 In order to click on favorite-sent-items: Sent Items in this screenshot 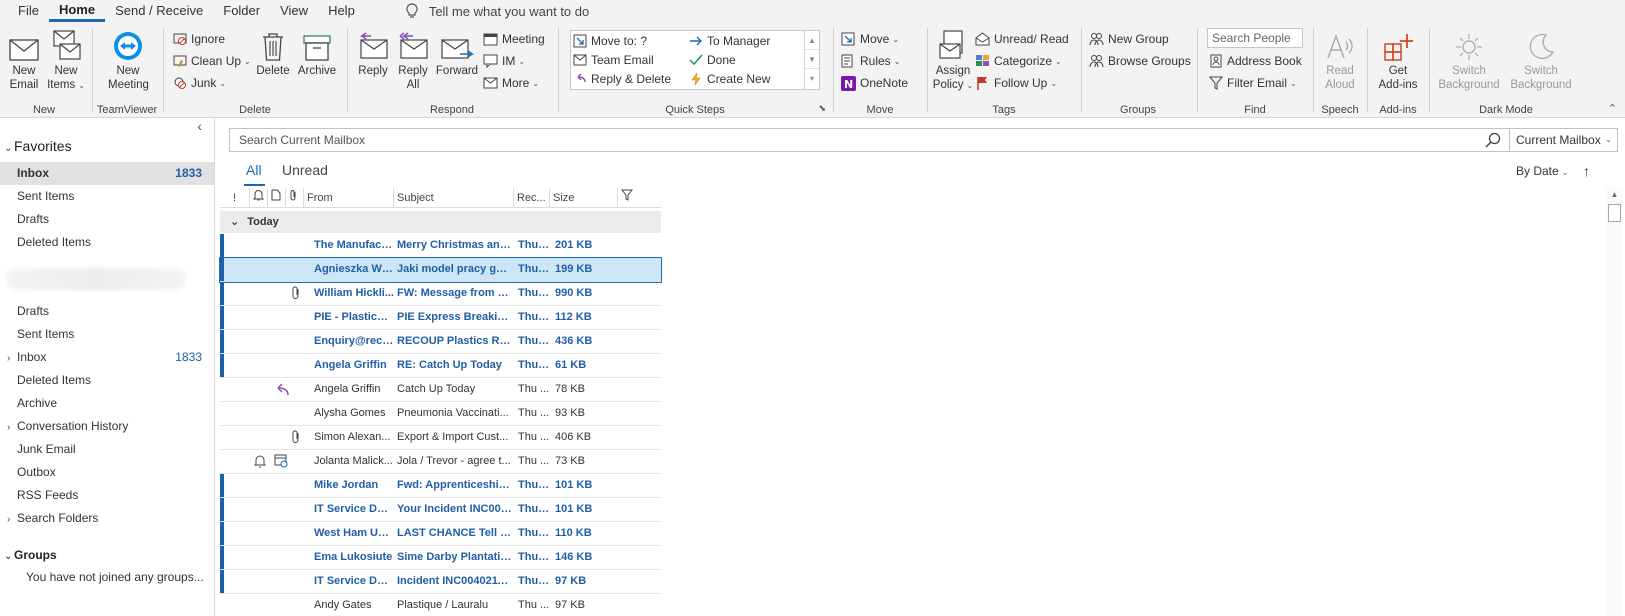, I will do `click(107, 196)`.